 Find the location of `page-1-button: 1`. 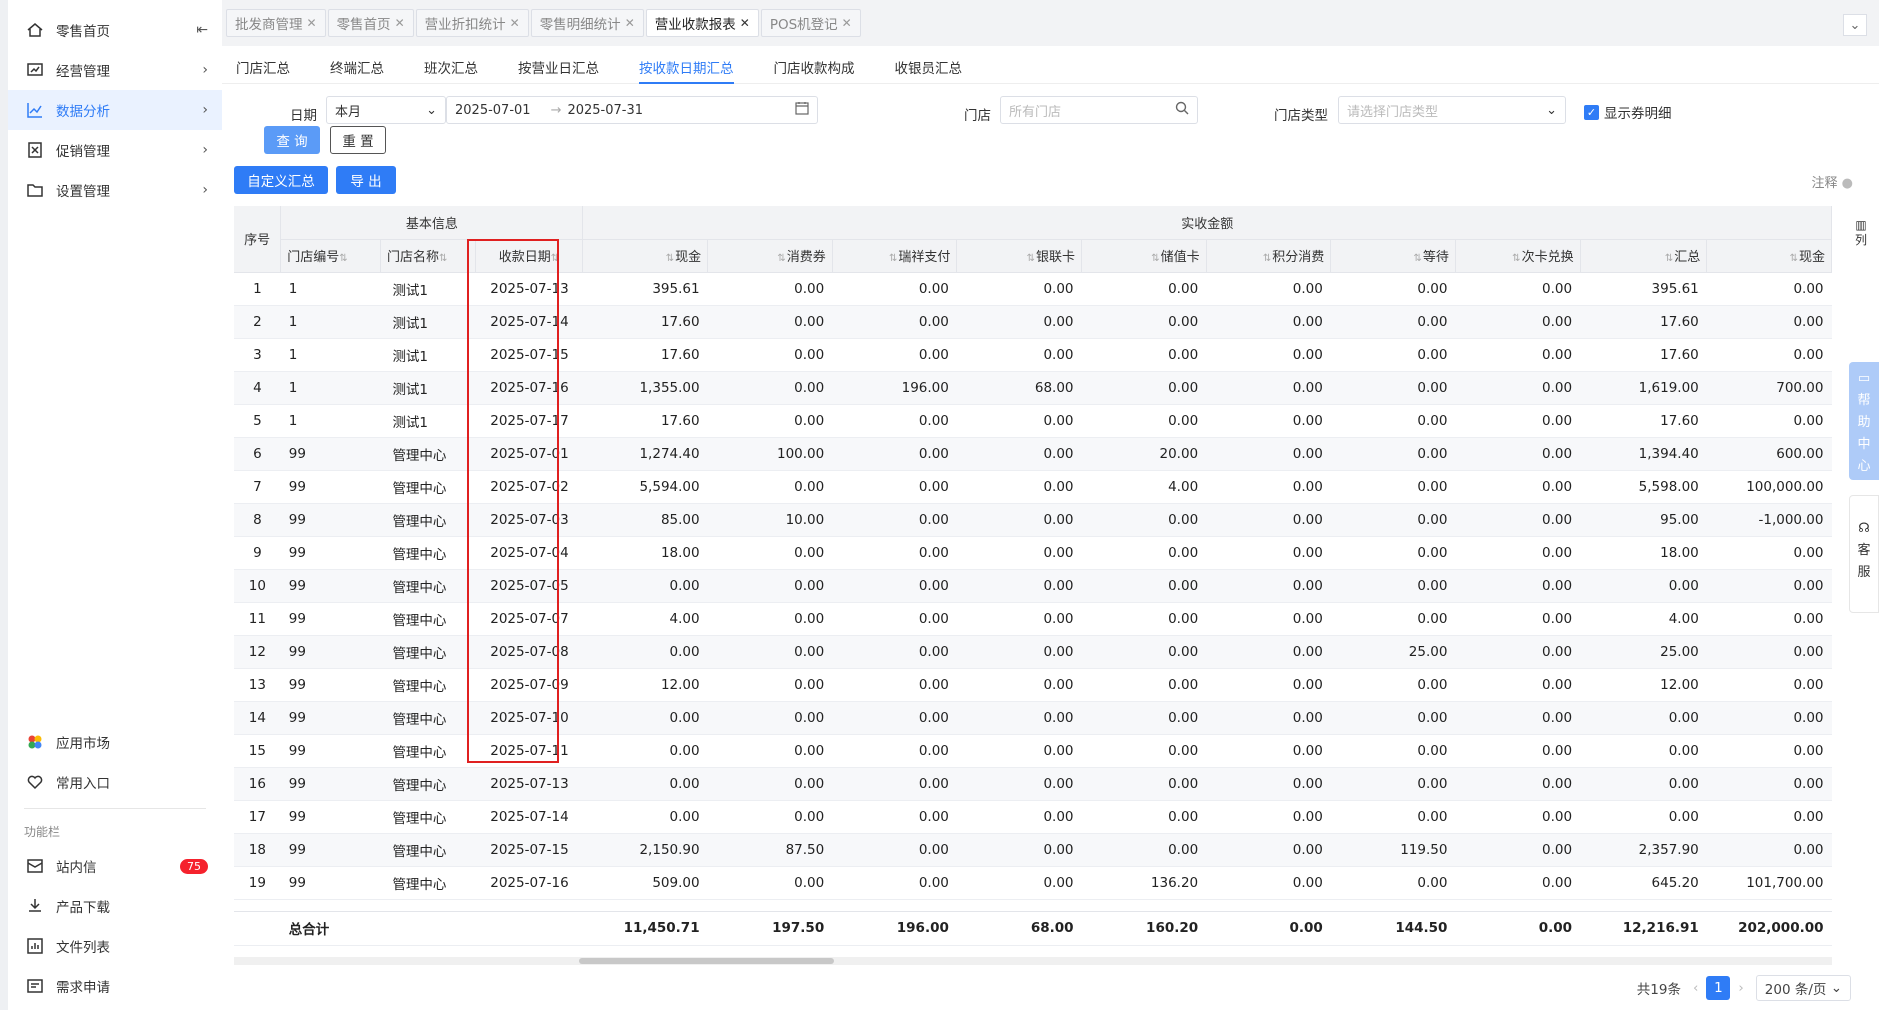

page-1-button: 1 is located at coordinates (1718, 988).